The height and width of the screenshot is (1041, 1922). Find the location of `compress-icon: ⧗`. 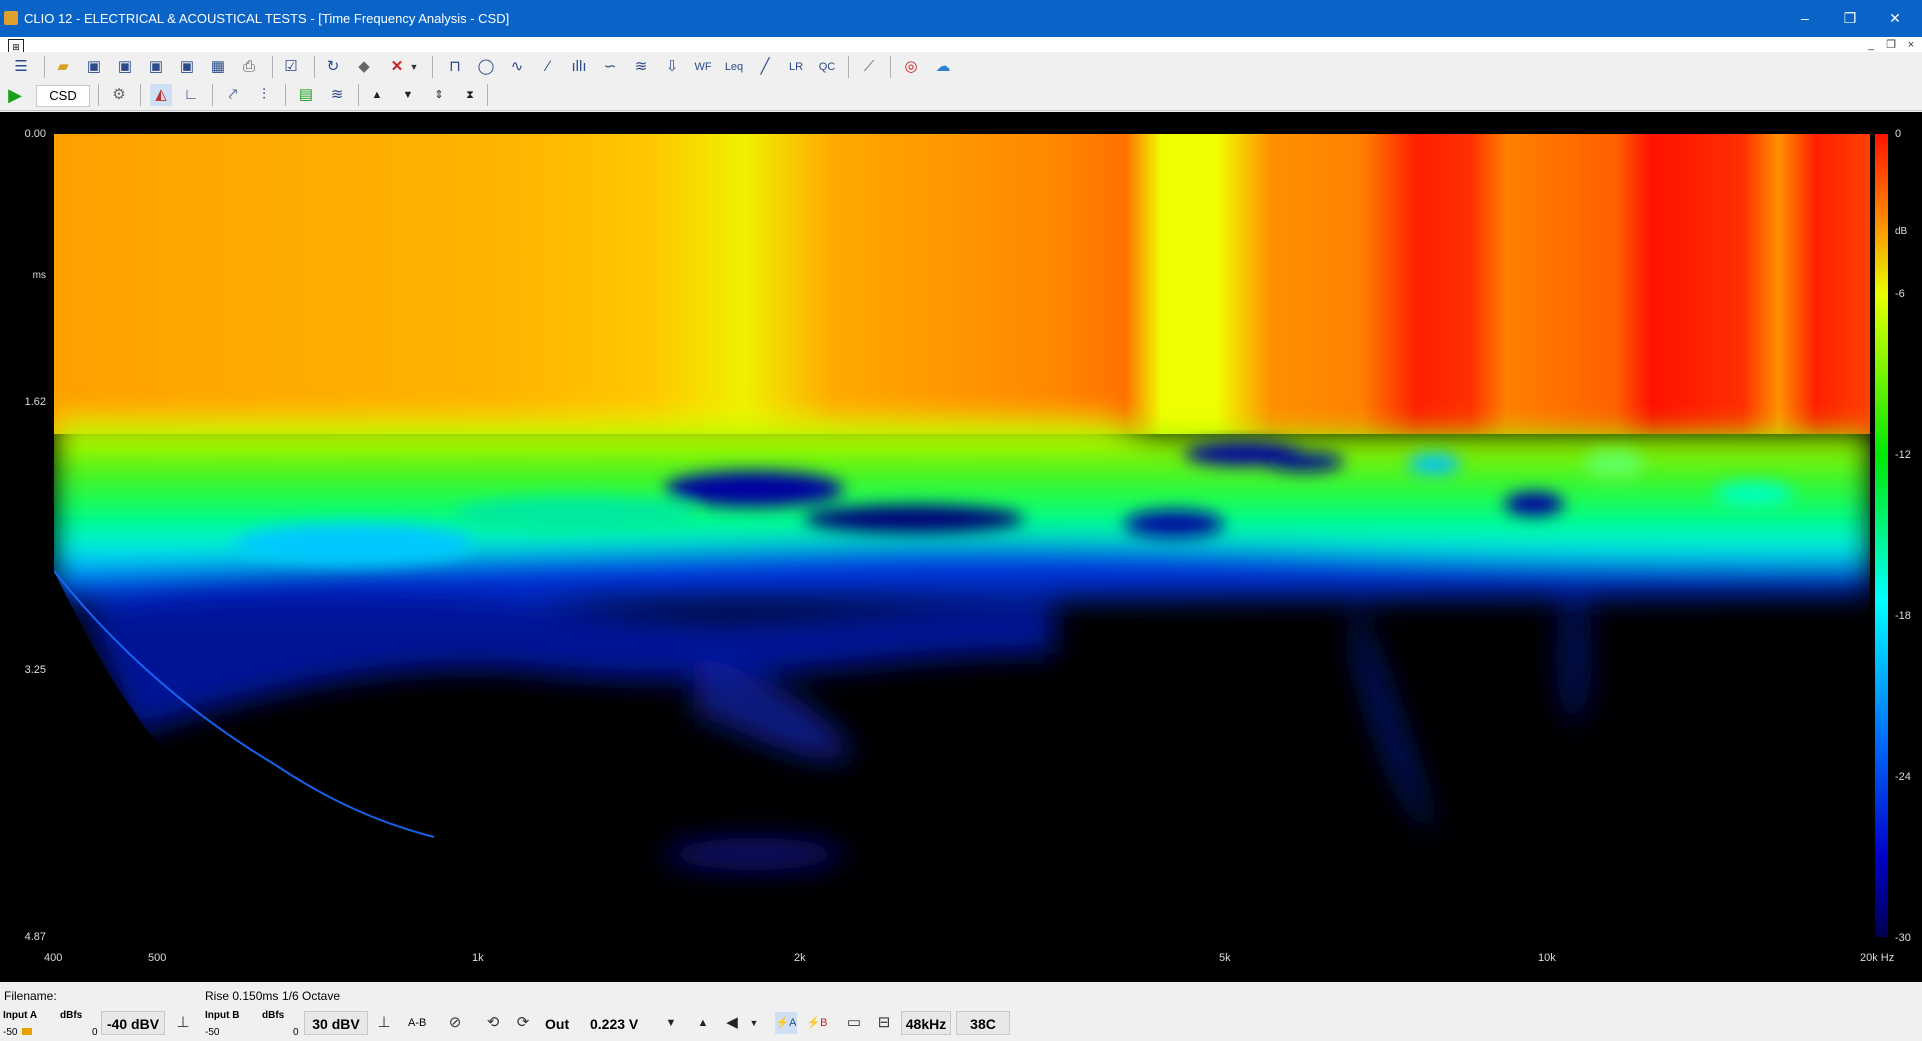

compress-icon: ⧗ is located at coordinates (470, 95).